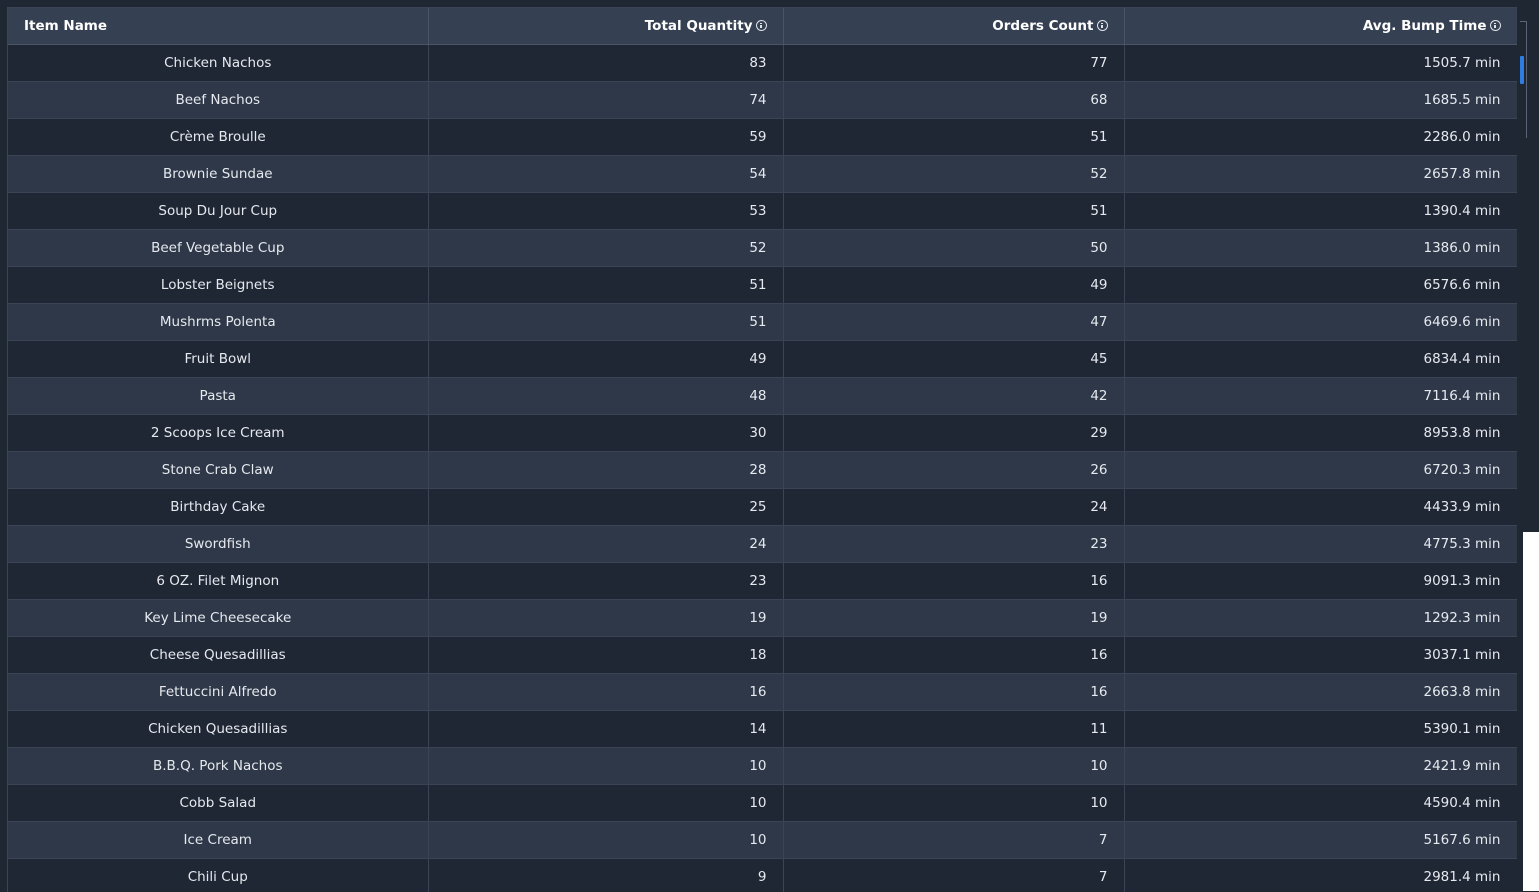 This screenshot has height=892, width=1539. I want to click on scrollbar-thumb, so click(1522, 70).